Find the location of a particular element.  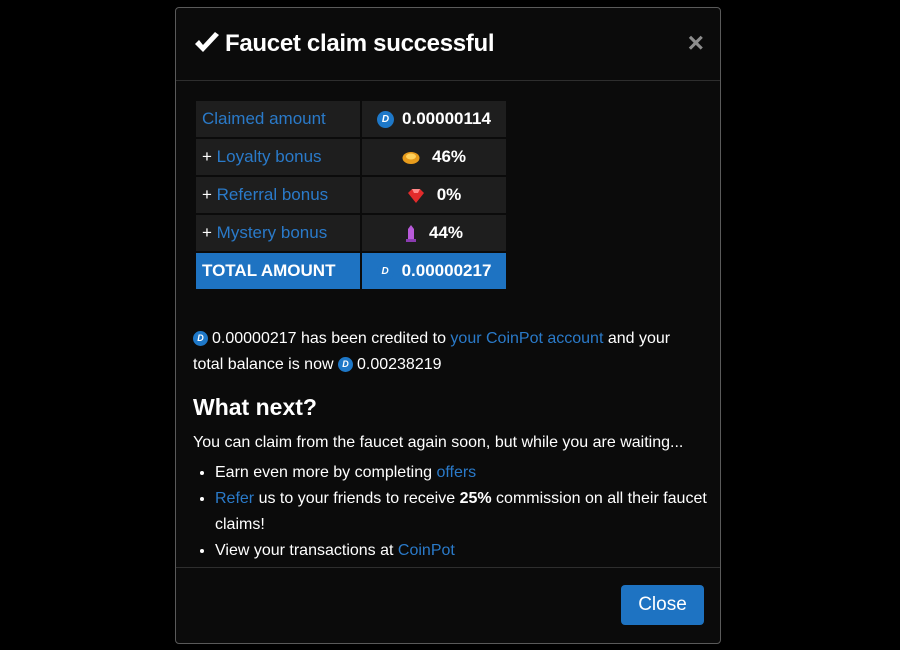

total-amount-label: TOTAL AMOUNT is located at coordinates (278, 271).